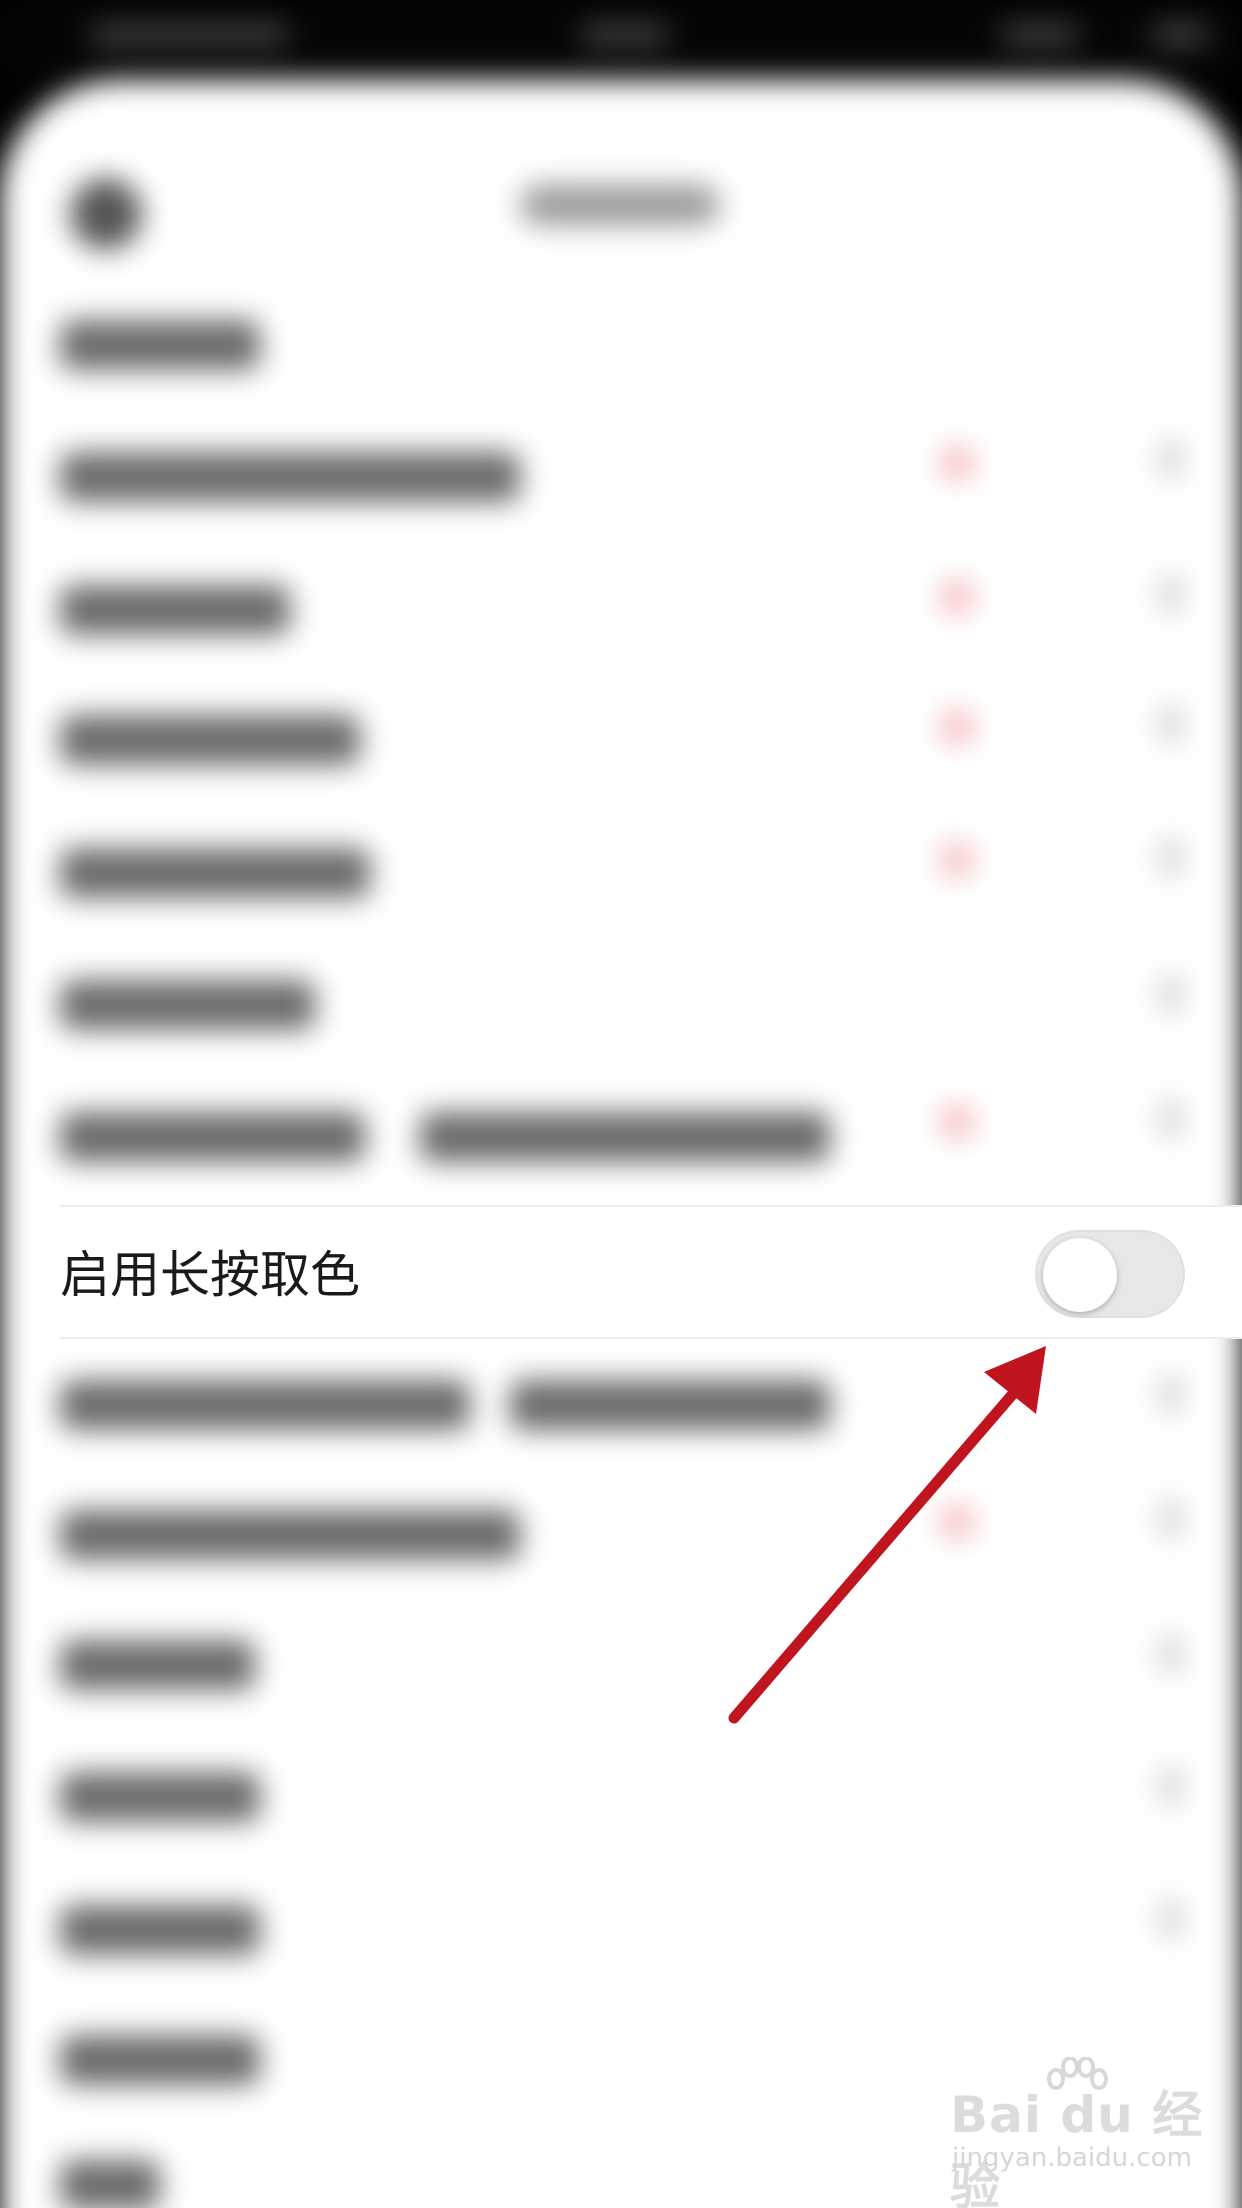 Image resolution: width=1242 pixels, height=2208 pixels. Describe the element at coordinates (620, 205) in the screenshot. I see `page-title` at that location.